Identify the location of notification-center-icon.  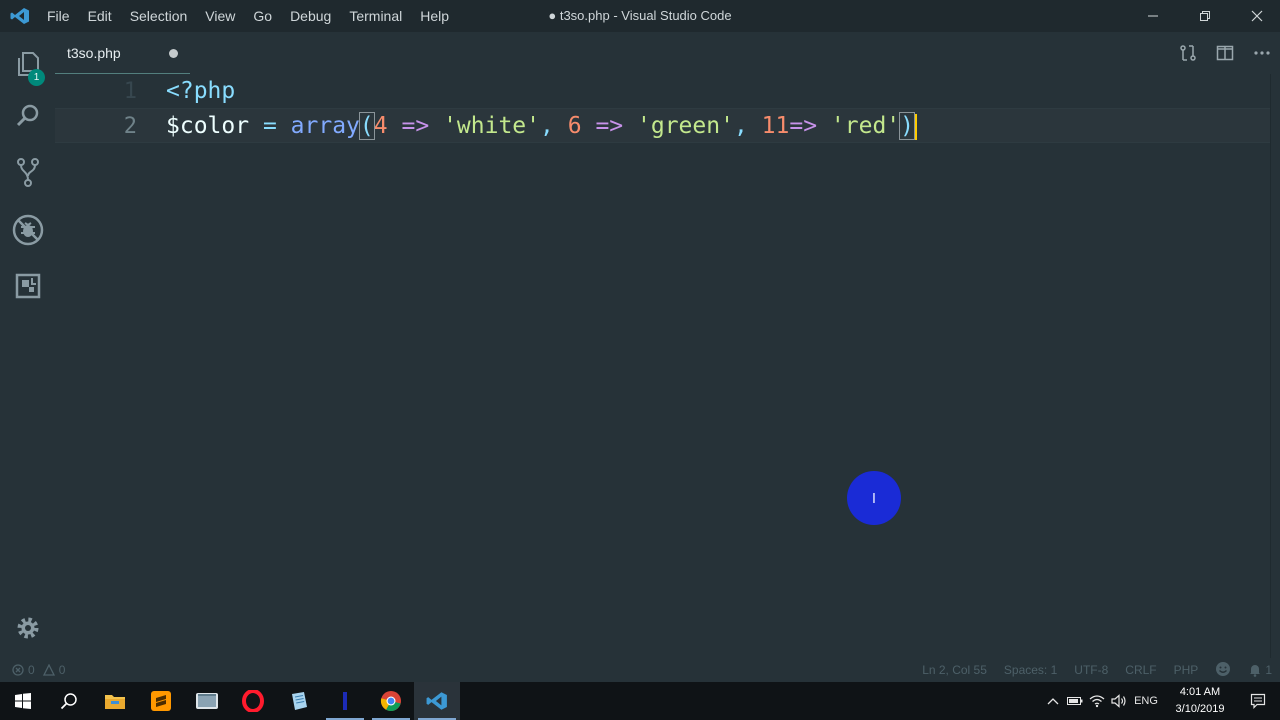
(1258, 701).